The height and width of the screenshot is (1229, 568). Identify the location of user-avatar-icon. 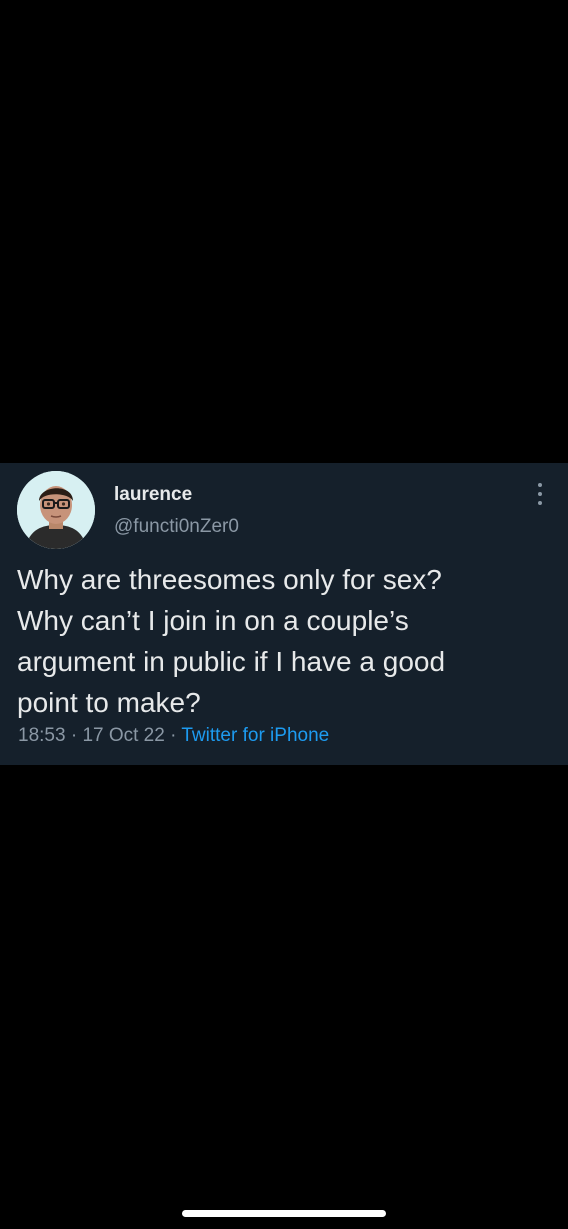
(56, 510).